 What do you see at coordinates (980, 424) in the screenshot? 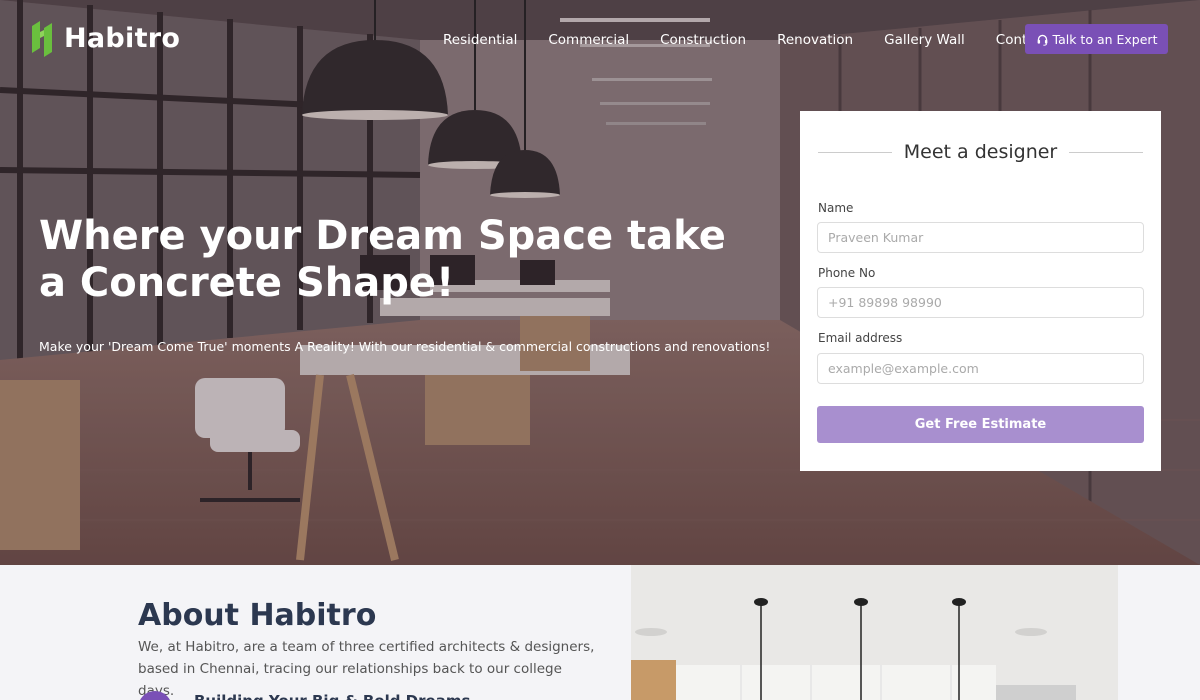
I see `get-free-estimate-button: Get Free Estimate` at bounding box center [980, 424].